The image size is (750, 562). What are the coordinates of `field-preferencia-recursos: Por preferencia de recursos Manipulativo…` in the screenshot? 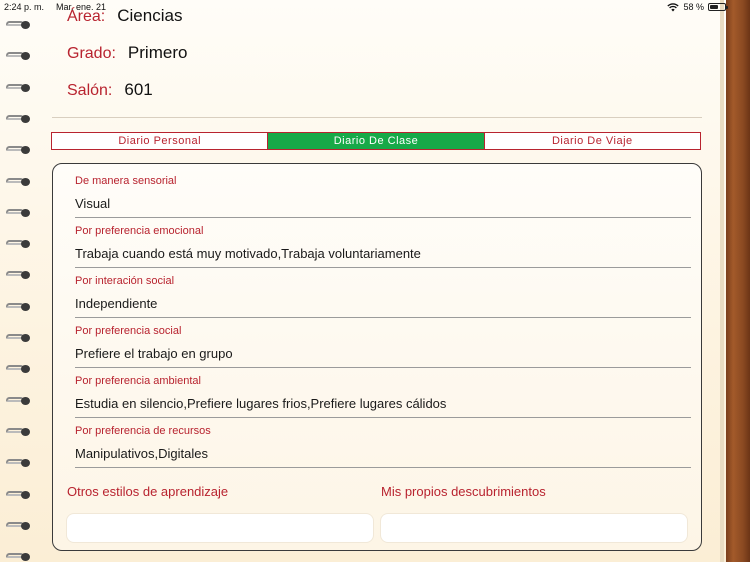 It's located at (383, 446).